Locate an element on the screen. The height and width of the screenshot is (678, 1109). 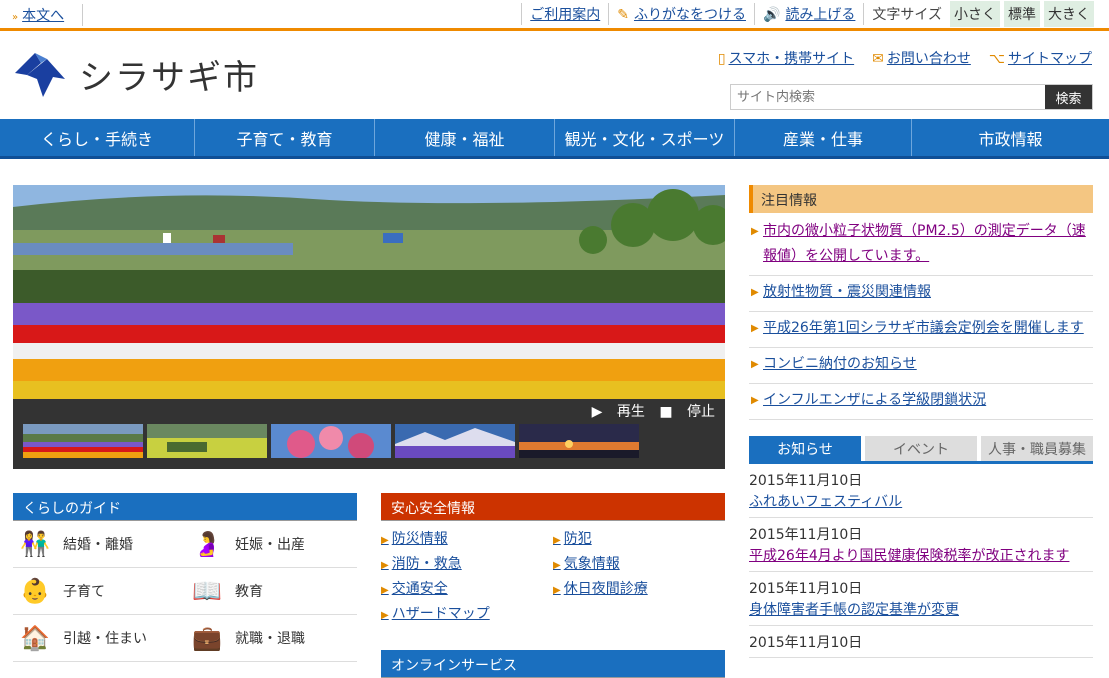
read-aloud-link: 🔊 読み上げる is located at coordinates (809, 14).